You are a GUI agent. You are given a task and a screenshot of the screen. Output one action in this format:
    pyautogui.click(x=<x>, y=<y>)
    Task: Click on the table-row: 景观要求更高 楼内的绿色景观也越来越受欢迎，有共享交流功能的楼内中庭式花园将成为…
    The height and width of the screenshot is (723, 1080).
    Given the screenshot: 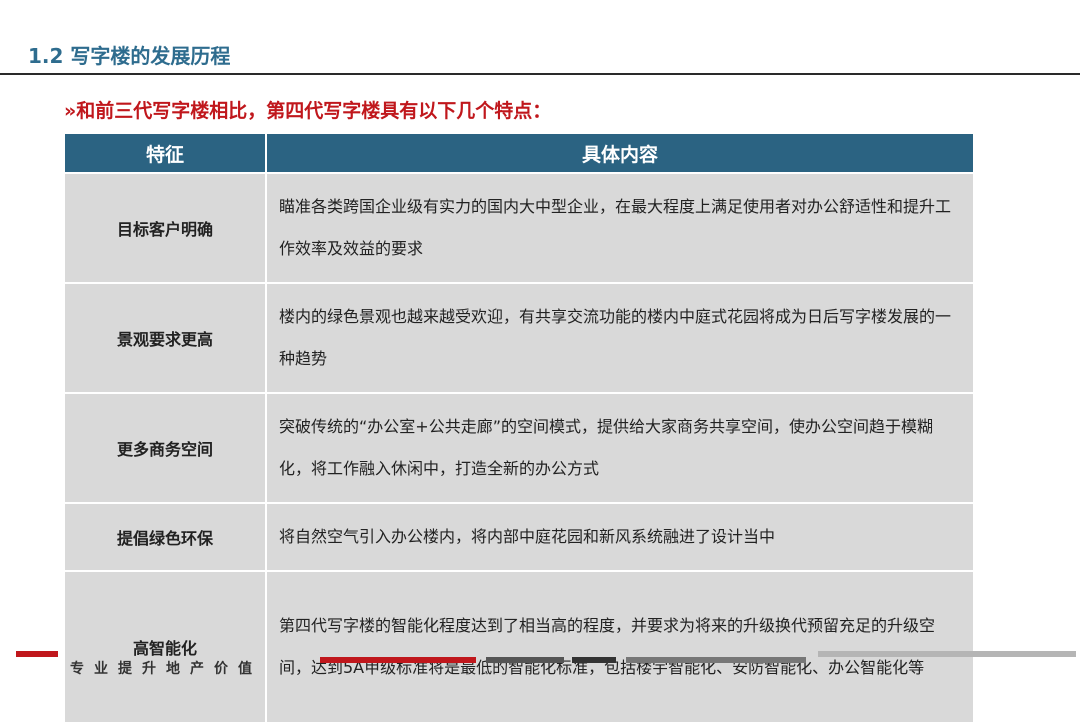 What is the action you would take?
    pyautogui.click(x=519, y=338)
    